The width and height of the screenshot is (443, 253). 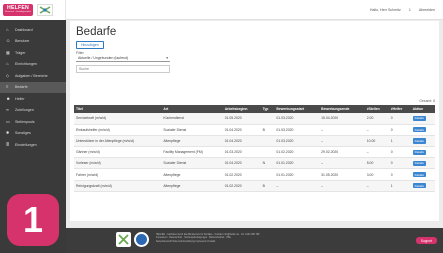 What do you see at coordinates (8, 144) in the screenshot?
I see `sliders-icon: ≣` at bounding box center [8, 144].